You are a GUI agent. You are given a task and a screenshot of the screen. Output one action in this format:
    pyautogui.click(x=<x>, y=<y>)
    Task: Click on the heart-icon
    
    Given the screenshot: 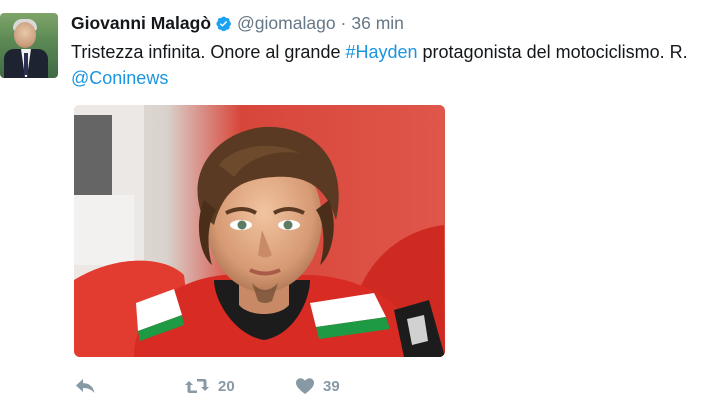 What is the action you would take?
    pyautogui.click(x=305, y=386)
    